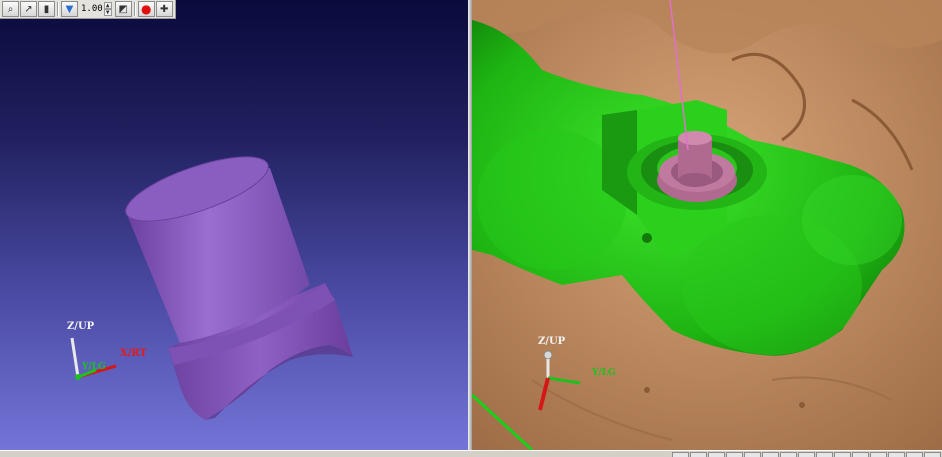 This screenshot has height=457, width=942. I want to click on viewer-toolbar: ⌕ ↗ ▮ ▼ 1.00 ▲ ▼ ◩ ● ✚, so click(88, 9).